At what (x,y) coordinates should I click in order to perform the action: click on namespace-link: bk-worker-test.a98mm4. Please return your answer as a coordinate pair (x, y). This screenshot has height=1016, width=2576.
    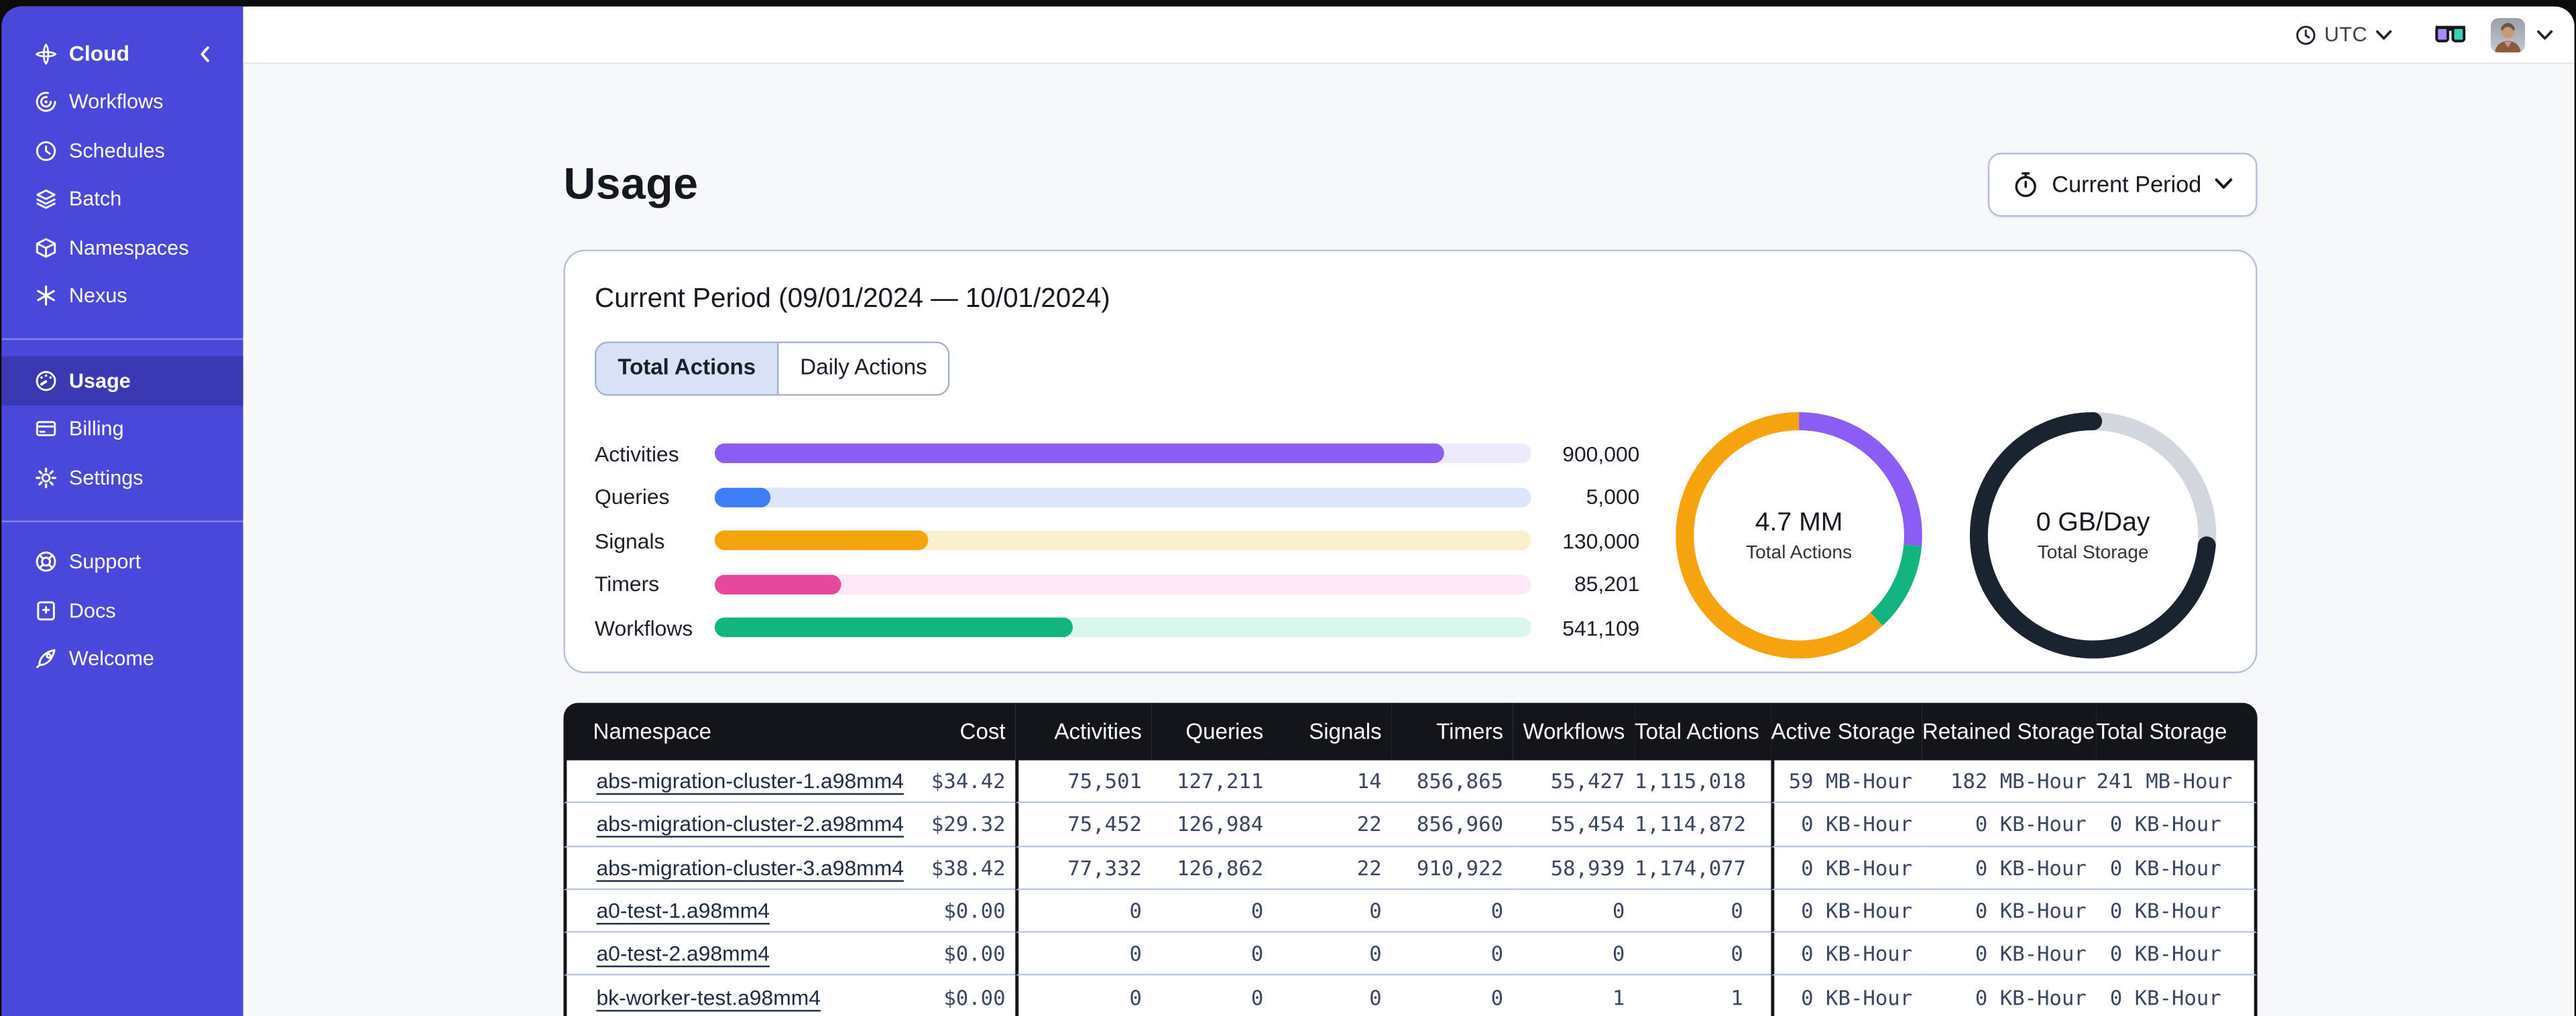
    Looking at the image, I should click on (708, 997).